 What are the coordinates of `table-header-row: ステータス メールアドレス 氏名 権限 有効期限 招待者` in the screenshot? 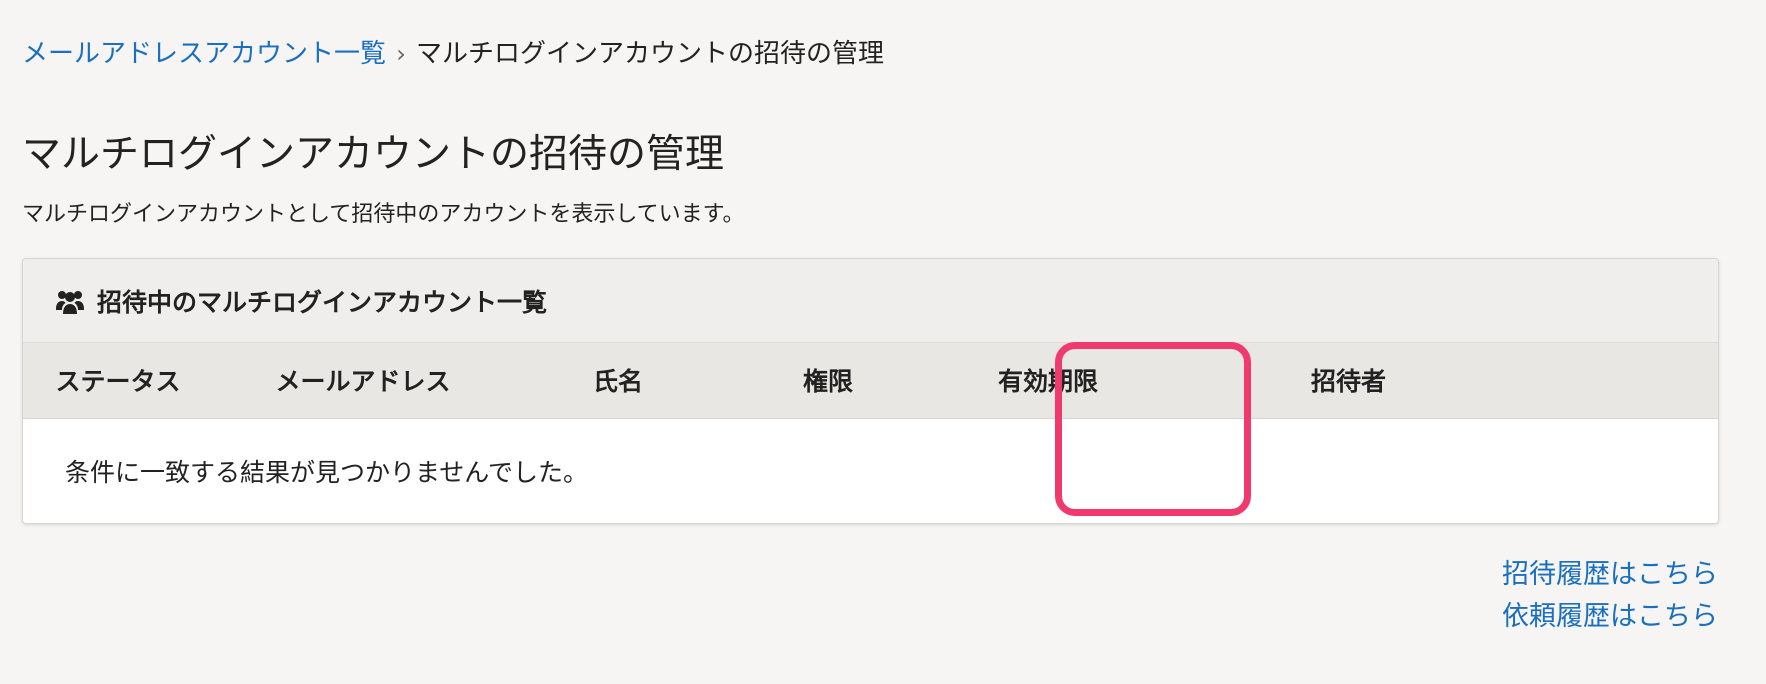 It's located at (870, 381).